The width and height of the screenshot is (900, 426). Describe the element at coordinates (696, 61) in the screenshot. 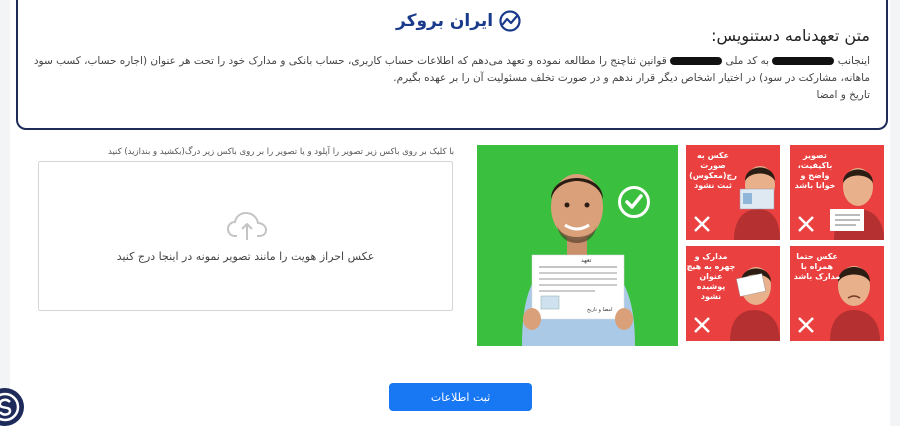

I see `redacted-national-id` at that location.